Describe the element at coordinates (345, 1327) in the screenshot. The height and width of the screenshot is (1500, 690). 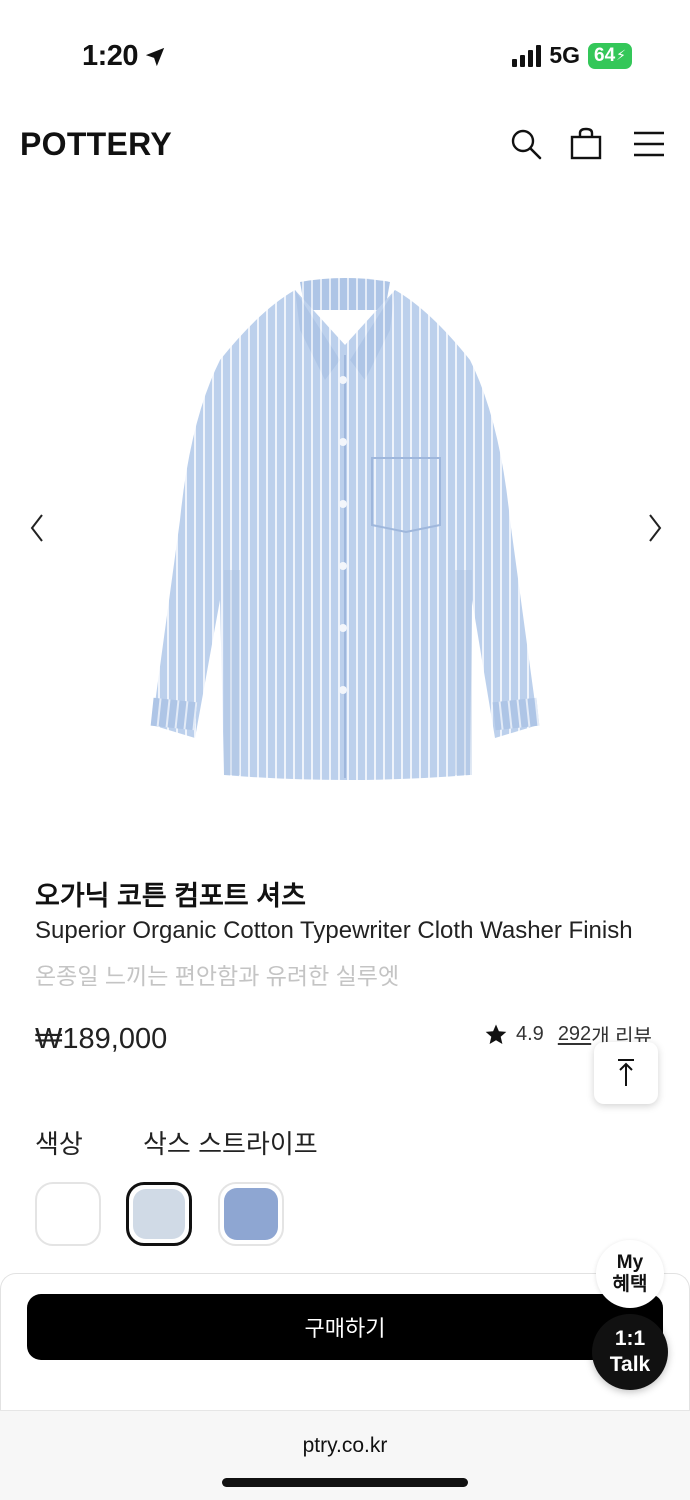
I see `buy-button: 구매하기` at that location.